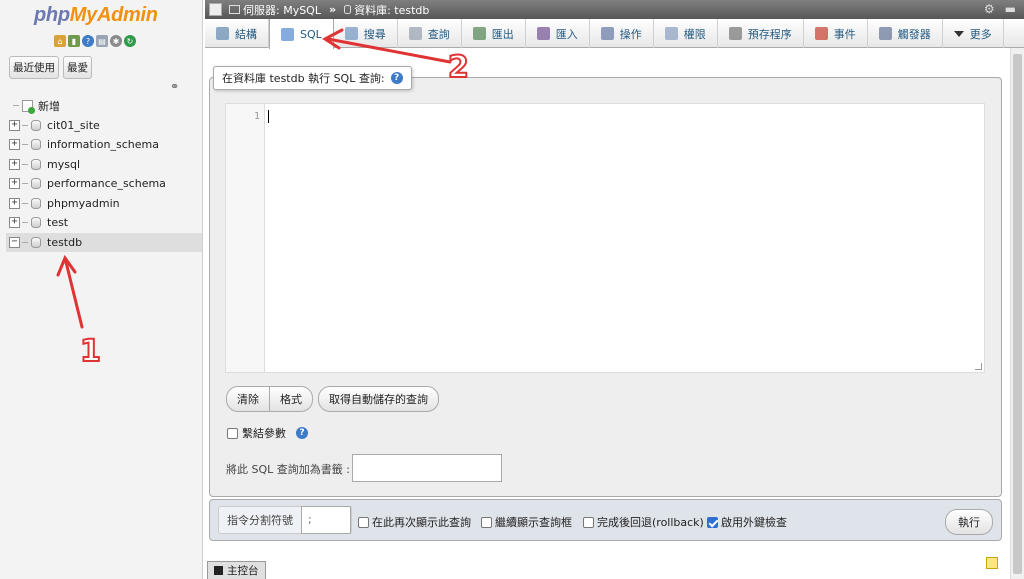  Describe the element at coordinates (712, 522) in the screenshot. I see `fk-check-checkbox` at that location.